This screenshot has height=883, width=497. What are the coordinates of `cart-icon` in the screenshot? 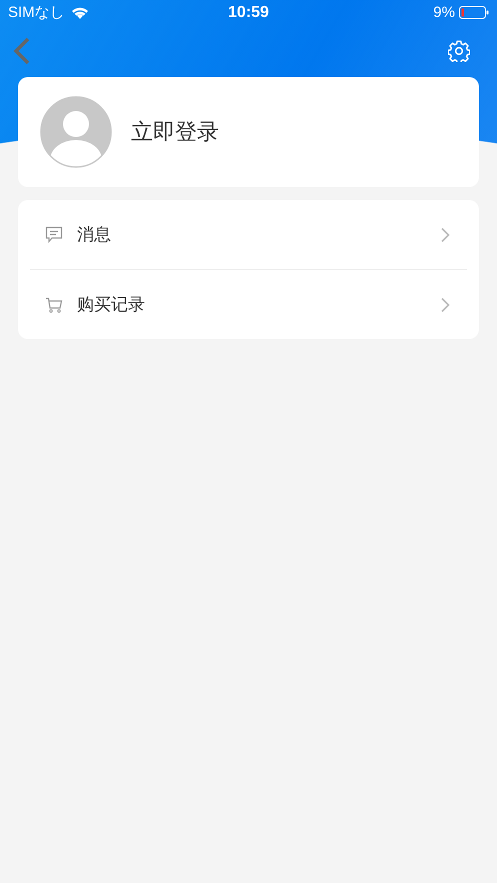 It's located at (54, 304).